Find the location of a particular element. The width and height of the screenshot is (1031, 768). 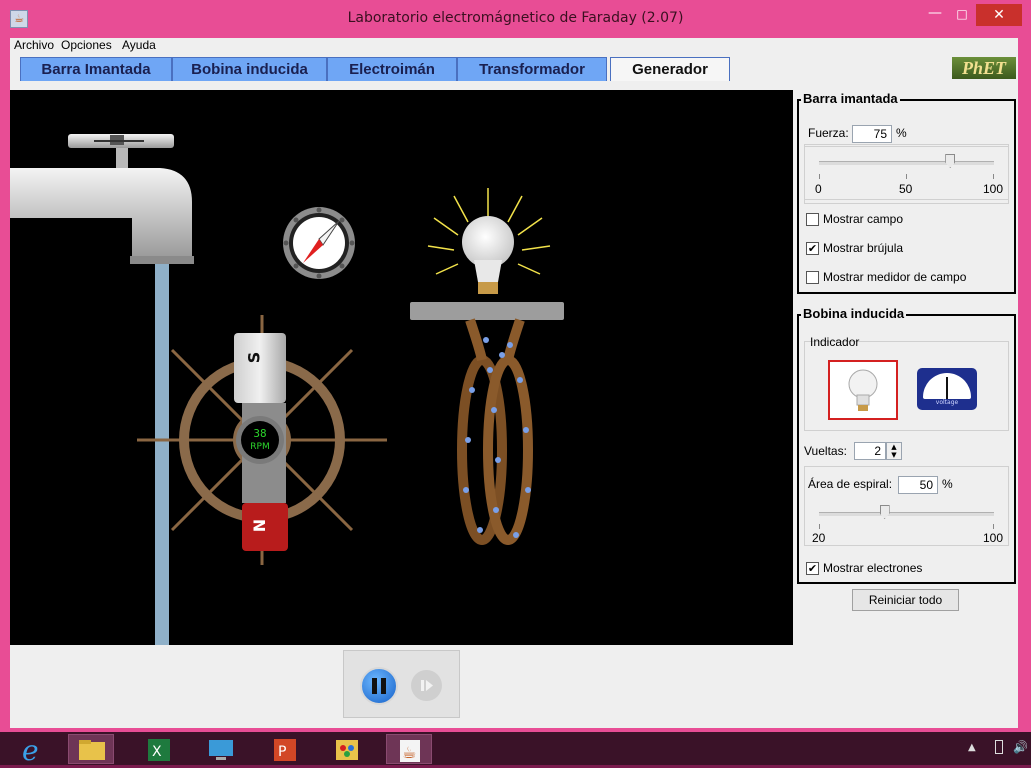

bobina-inducida-title: Bobina inducida is located at coordinates (854, 313).